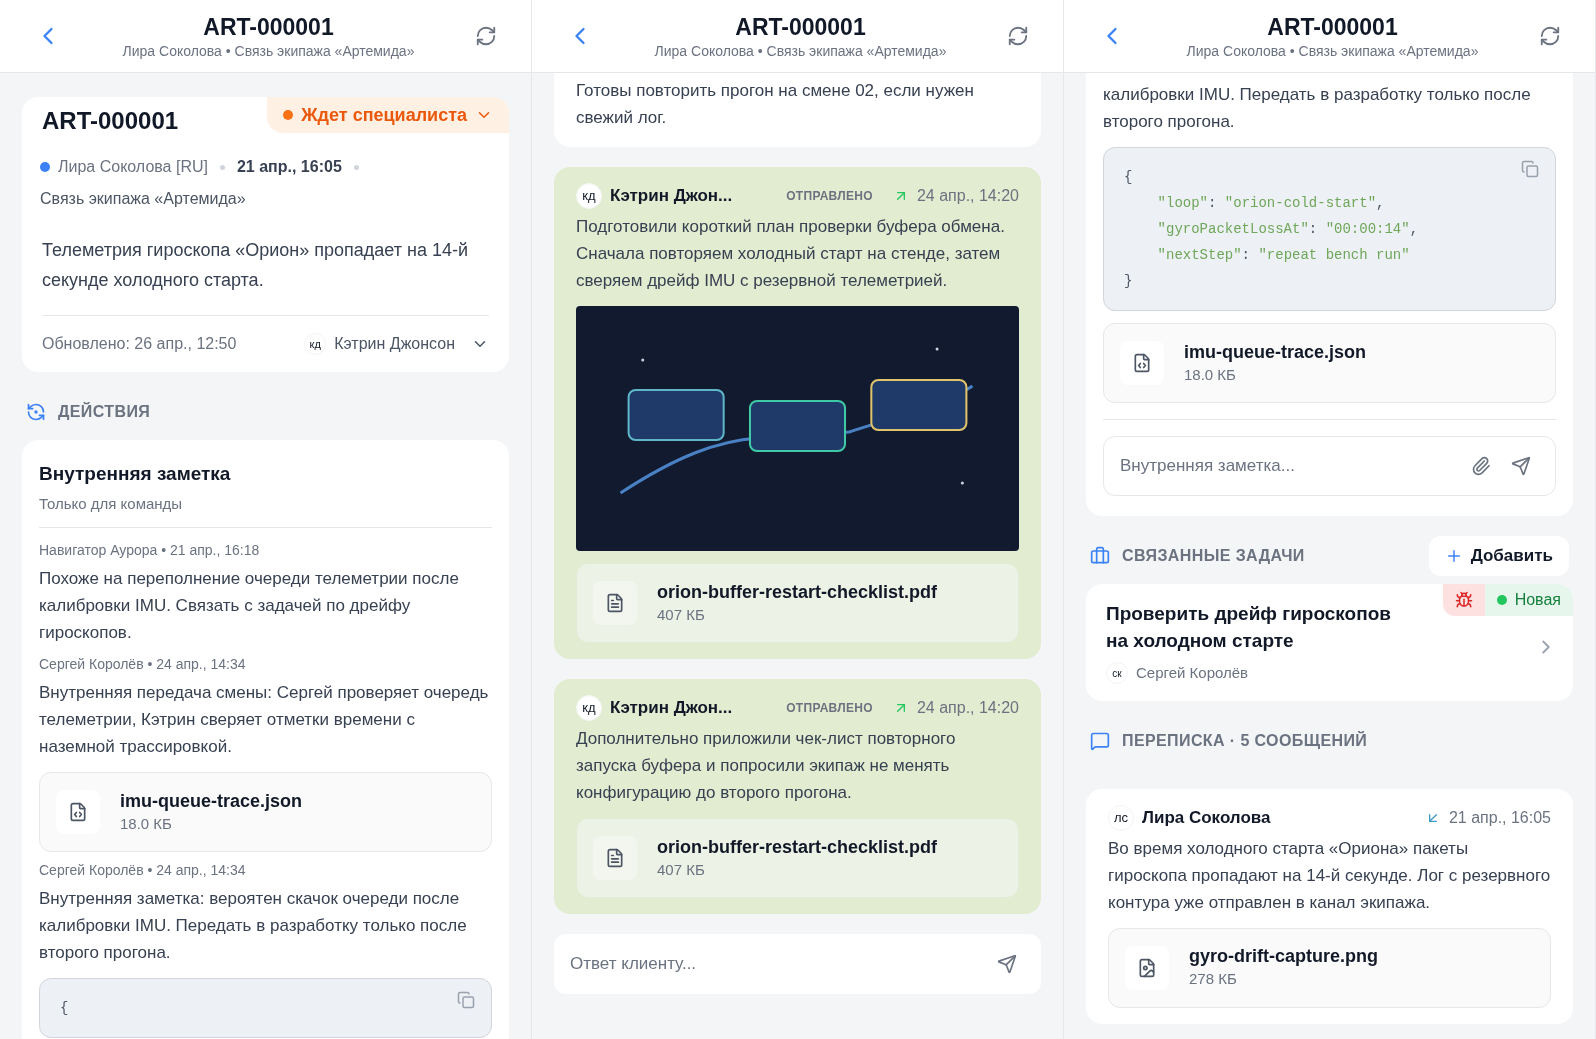 This screenshot has width=1596, height=1039. What do you see at coordinates (1283, 255) in the screenshot?
I see `code-line: "nextStep": "repeat bench run"` at bounding box center [1283, 255].